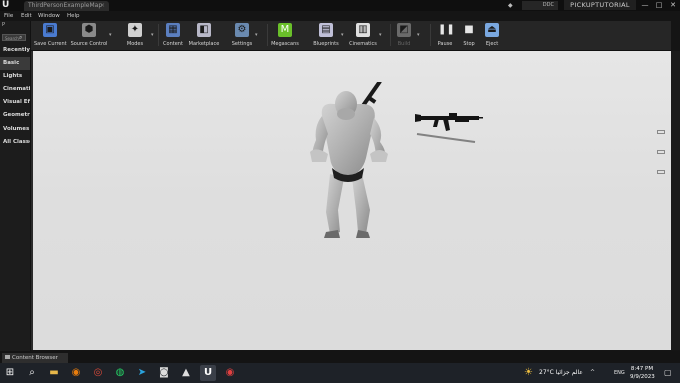 Image resolution: width=680 pixels, height=383 pixels. Describe the element at coordinates (32, 200) in the screenshot. I see `viewport-left-border` at that location.